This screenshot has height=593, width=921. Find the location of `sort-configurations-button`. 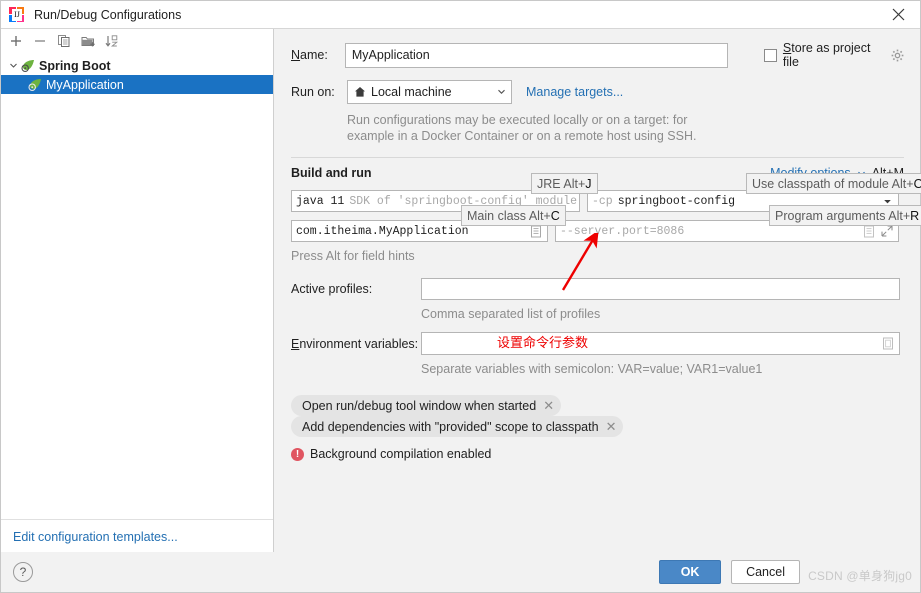

sort-configurations-button is located at coordinates (112, 41).